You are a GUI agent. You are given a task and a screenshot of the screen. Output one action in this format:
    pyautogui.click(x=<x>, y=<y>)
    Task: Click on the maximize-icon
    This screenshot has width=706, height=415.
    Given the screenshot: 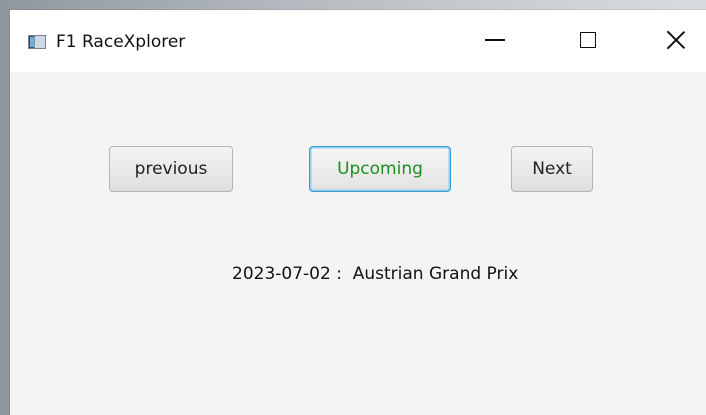 What is the action you would take?
    pyautogui.click(x=588, y=40)
    